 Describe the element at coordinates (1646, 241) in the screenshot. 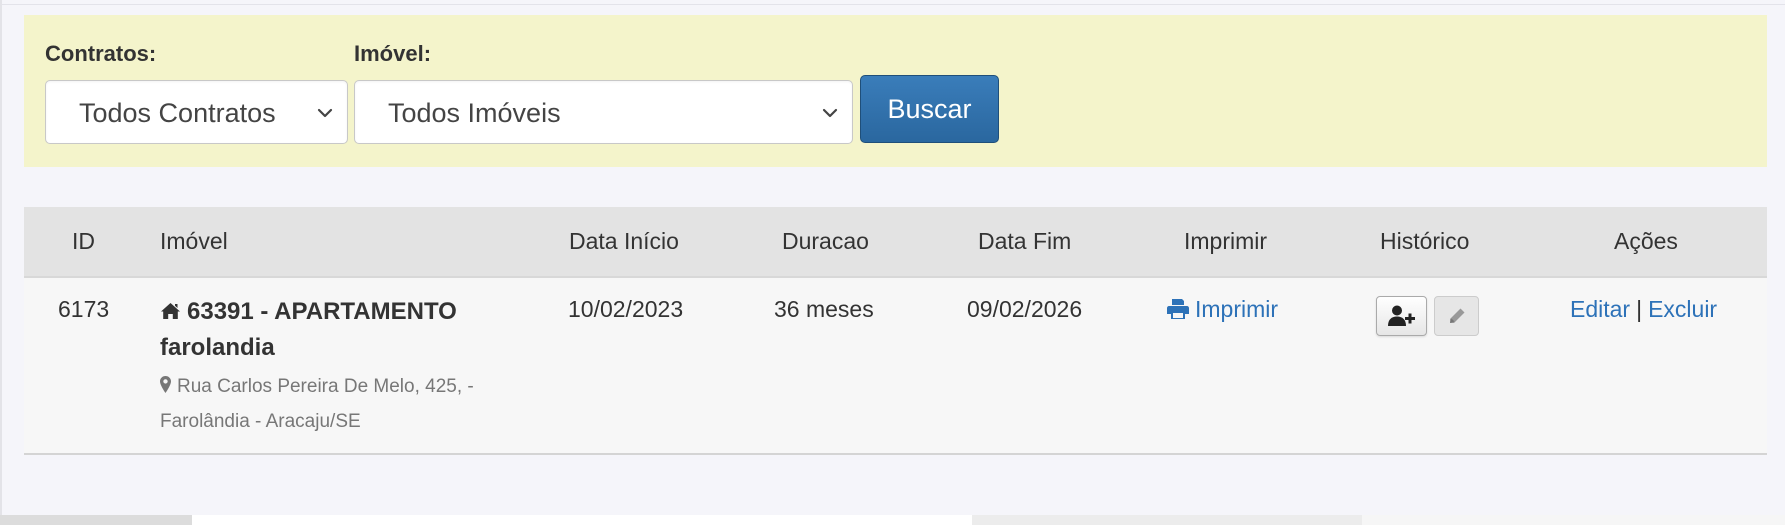

I see `header-actions: Ações` at that location.